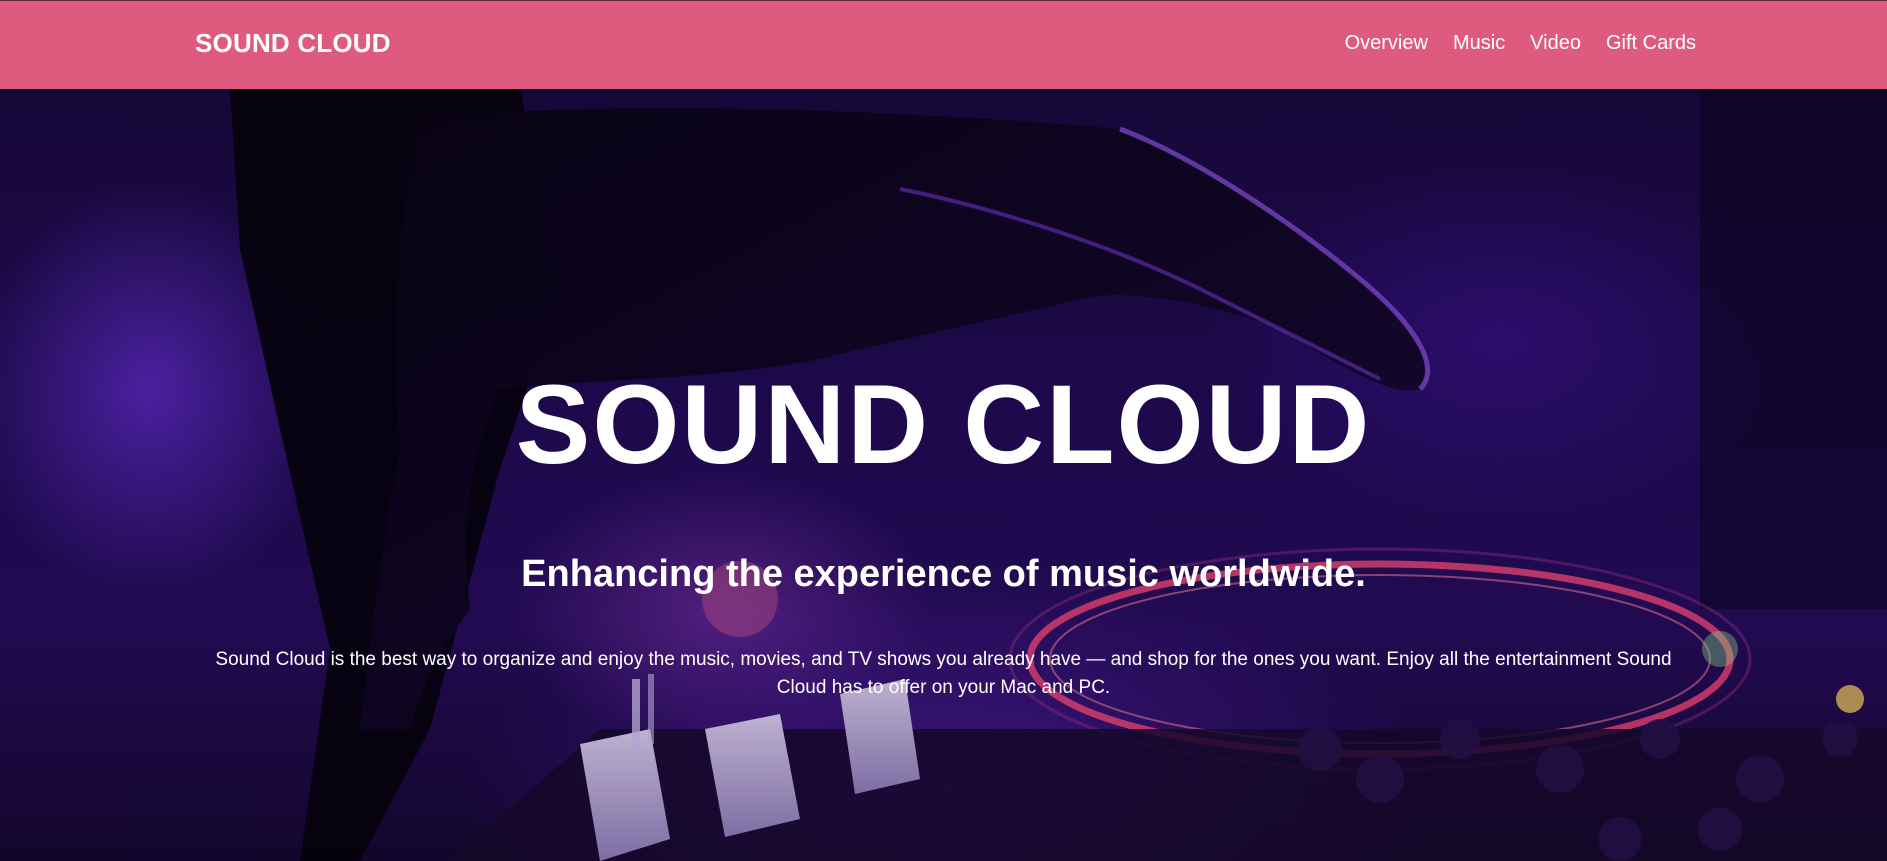 This screenshot has width=1887, height=861. What do you see at coordinates (293, 43) in the screenshot?
I see `brand-logo-link: SOUND CLOUD` at bounding box center [293, 43].